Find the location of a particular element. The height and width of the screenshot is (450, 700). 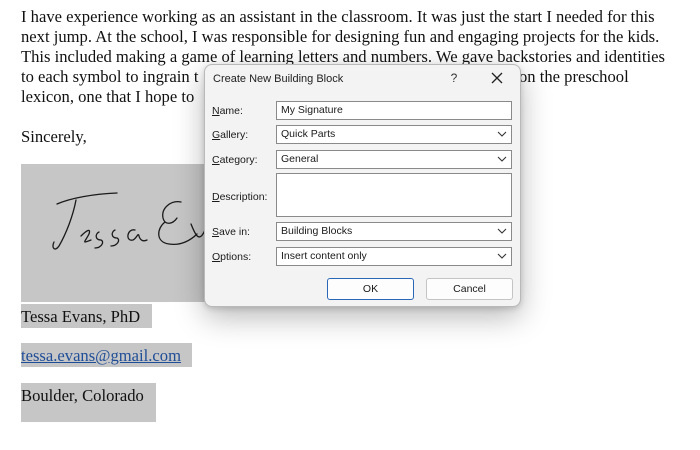

save-in-select: Building Blocks is located at coordinates (394, 231).